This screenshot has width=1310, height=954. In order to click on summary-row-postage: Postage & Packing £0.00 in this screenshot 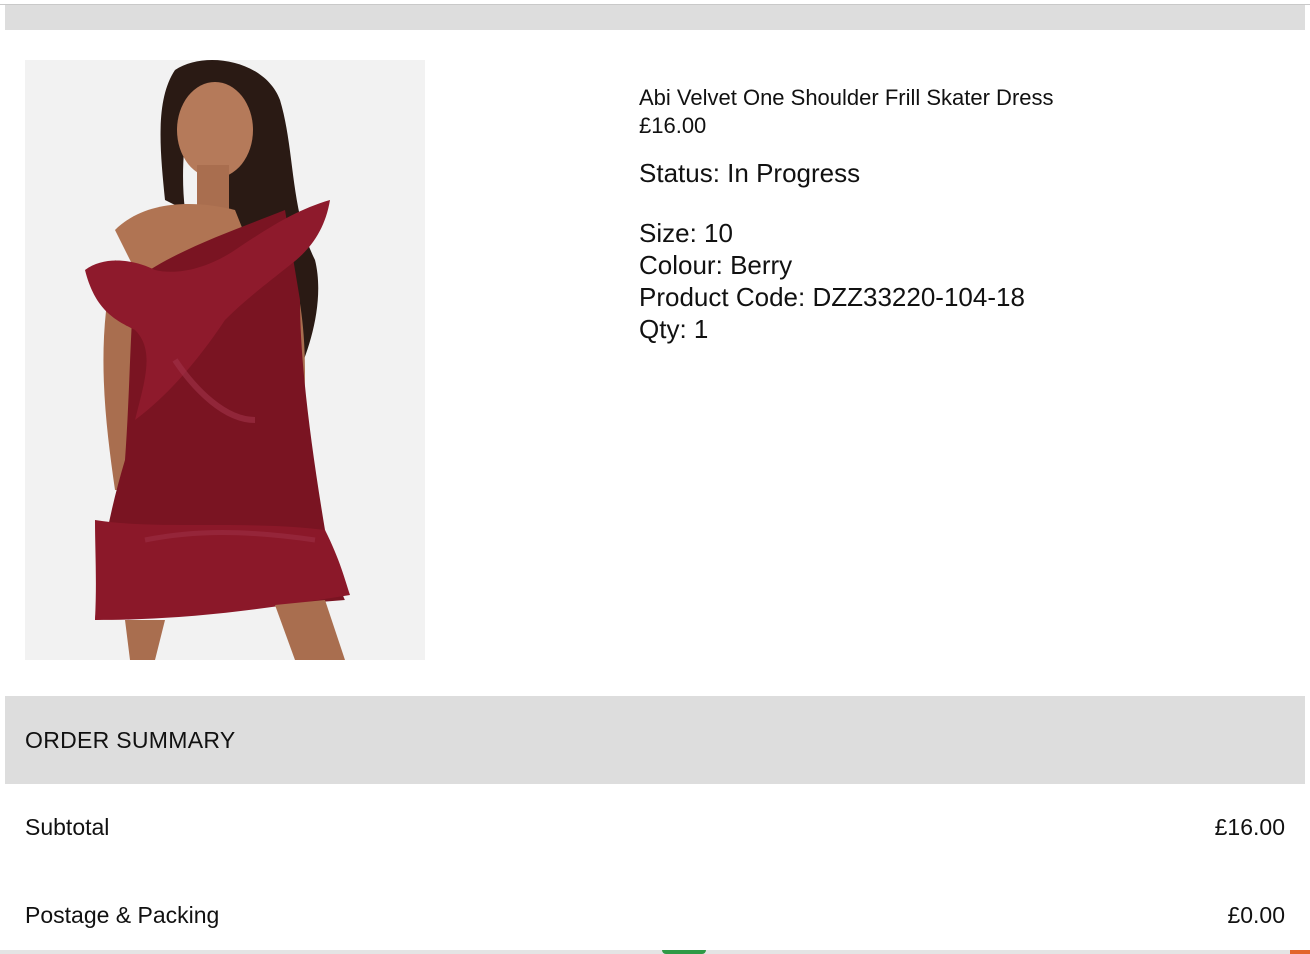, I will do `click(655, 915)`.